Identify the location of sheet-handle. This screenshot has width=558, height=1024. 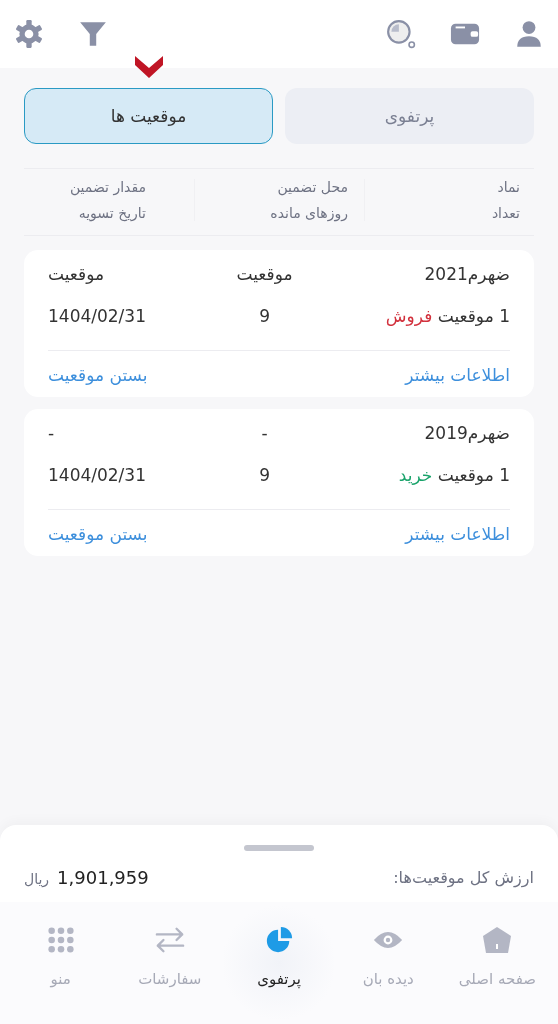
(279, 848).